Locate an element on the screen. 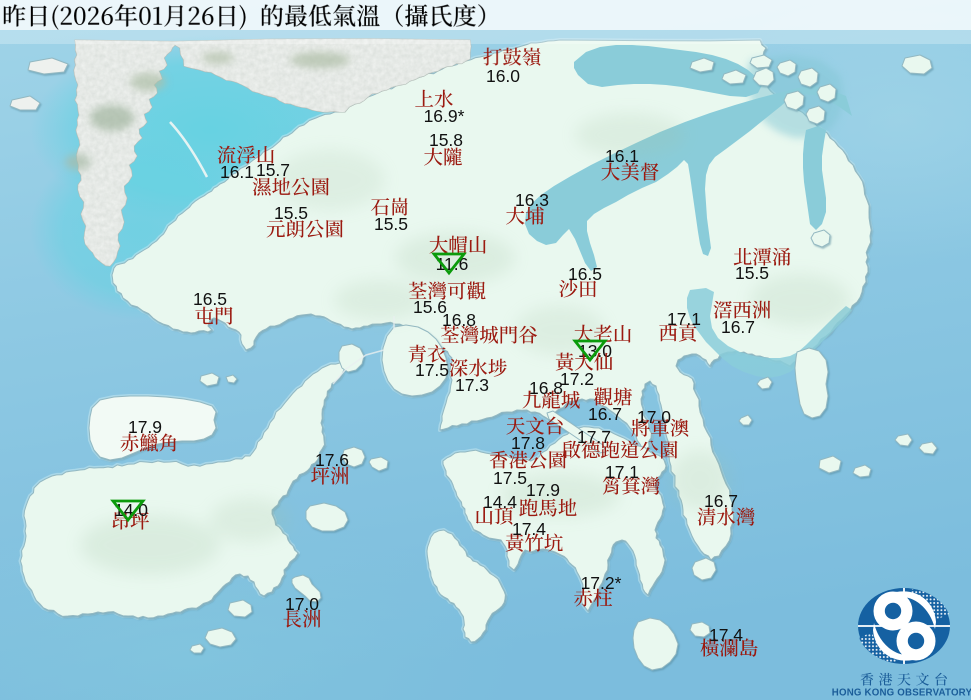 This screenshot has height=700, width=971. svg-text: 16.3 is located at coordinates (532, 200).